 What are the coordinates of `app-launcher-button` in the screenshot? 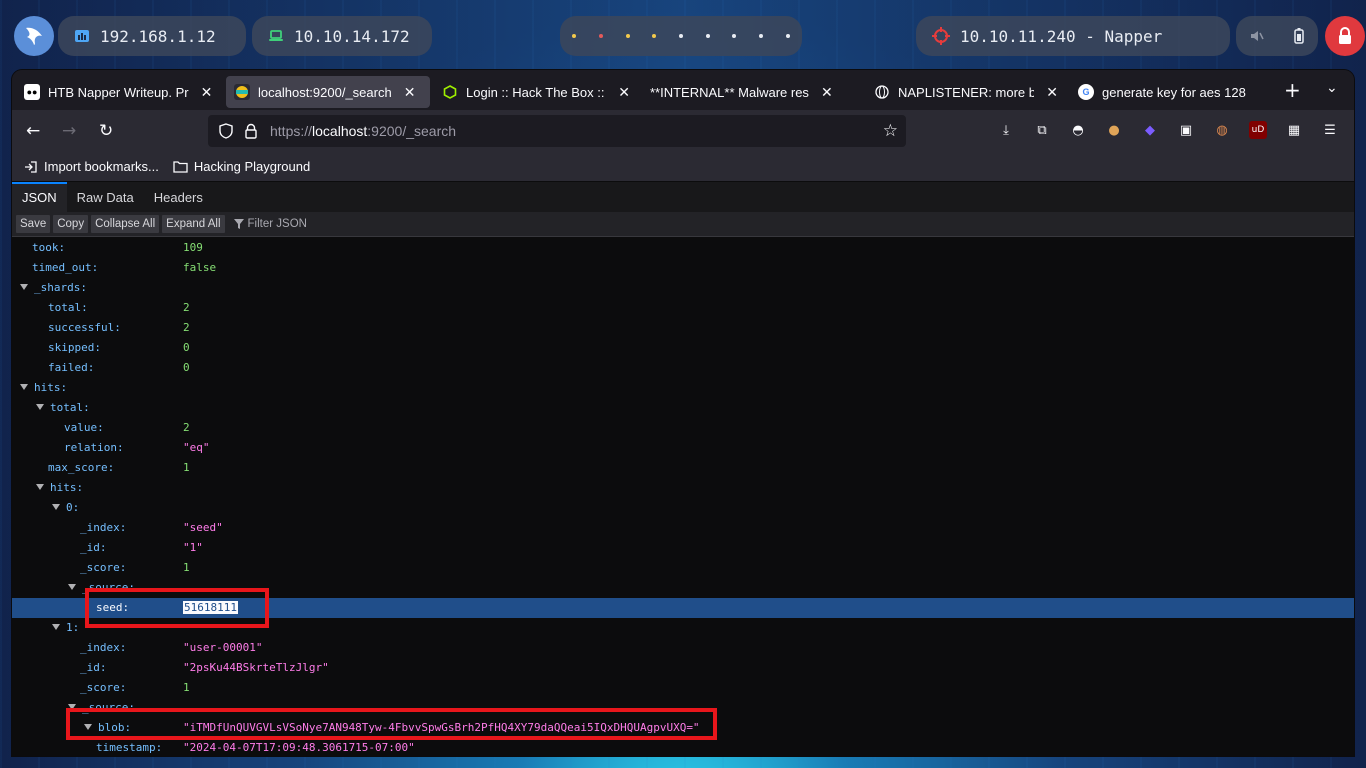 It's located at (34, 36).